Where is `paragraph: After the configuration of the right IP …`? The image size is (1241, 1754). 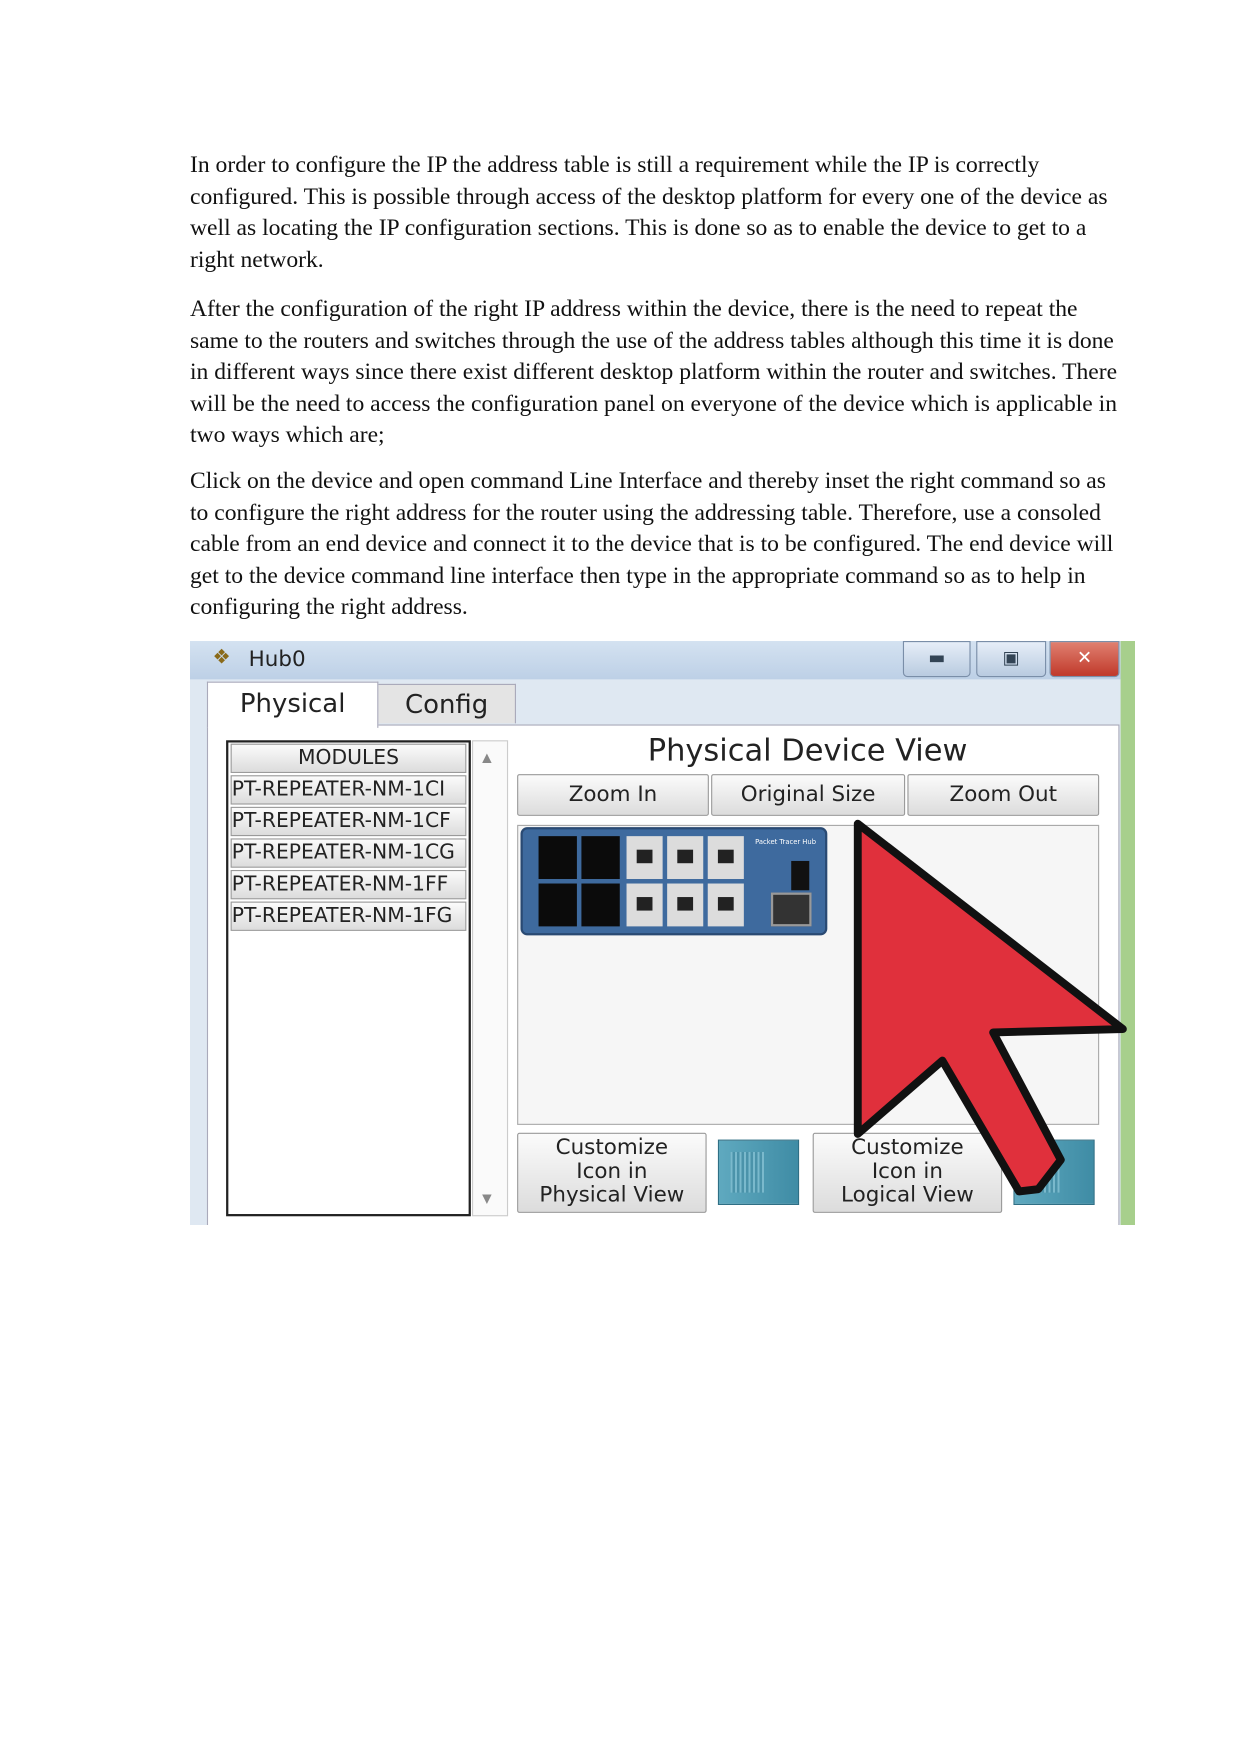
paragraph: After the configuration of the right IP … is located at coordinates (654, 372).